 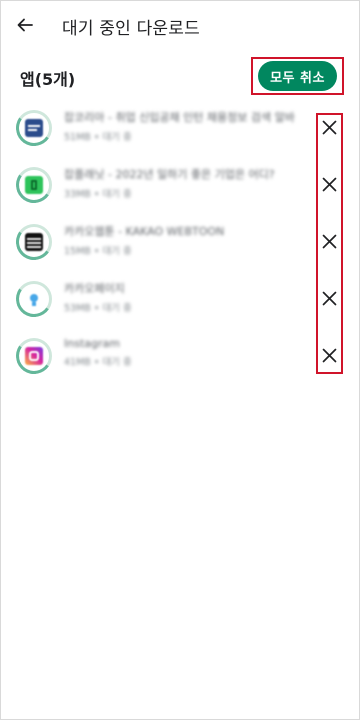 I want to click on app-name: 잡코리아 - 취업 신입공채 인턴 채용정보 검색 알바, so click(x=179, y=117).